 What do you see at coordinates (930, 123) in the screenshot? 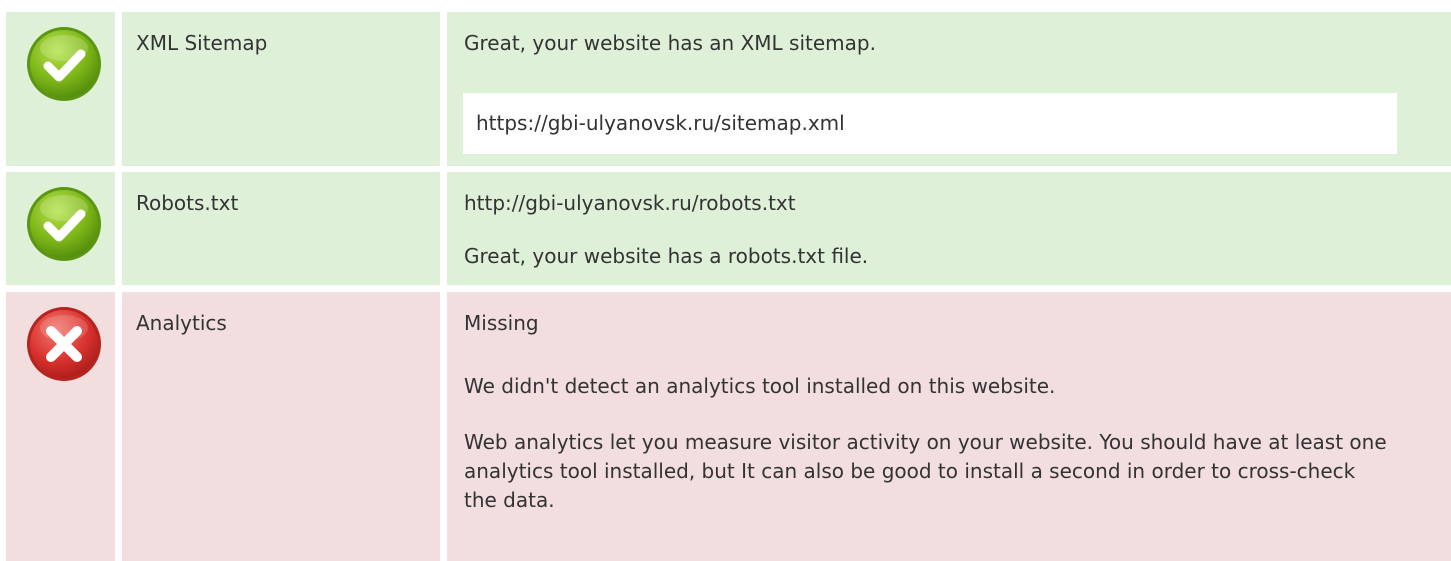
I see `sitemap-url-box: https://gbi-ulyanovsk.ru/sitemap.xml` at bounding box center [930, 123].